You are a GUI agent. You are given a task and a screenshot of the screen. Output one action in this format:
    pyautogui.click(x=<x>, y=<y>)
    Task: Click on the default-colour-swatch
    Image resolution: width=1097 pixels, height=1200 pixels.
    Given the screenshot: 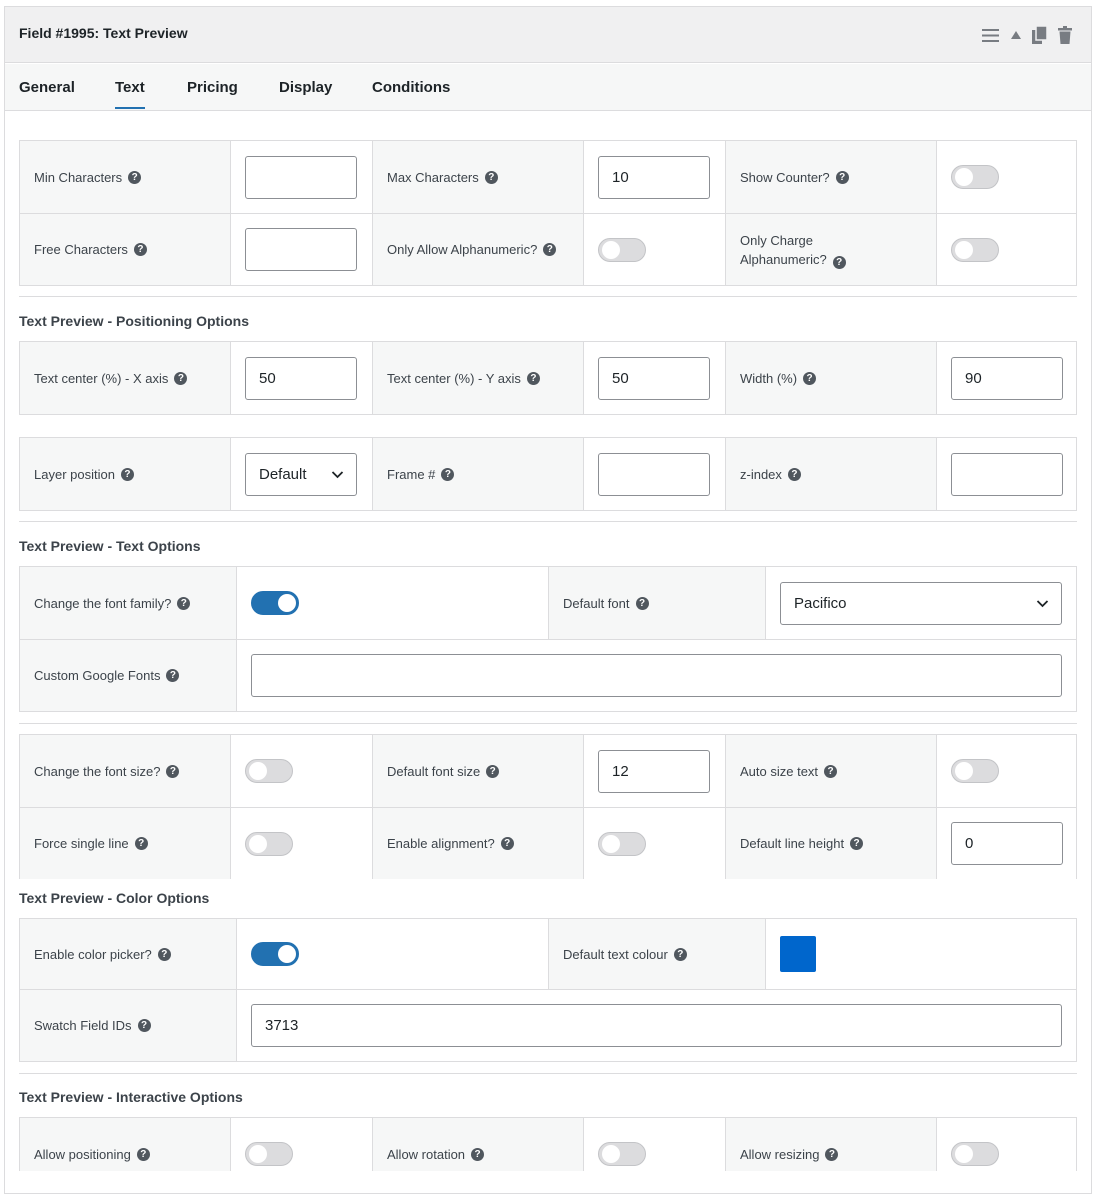 What is the action you would take?
    pyautogui.click(x=798, y=954)
    